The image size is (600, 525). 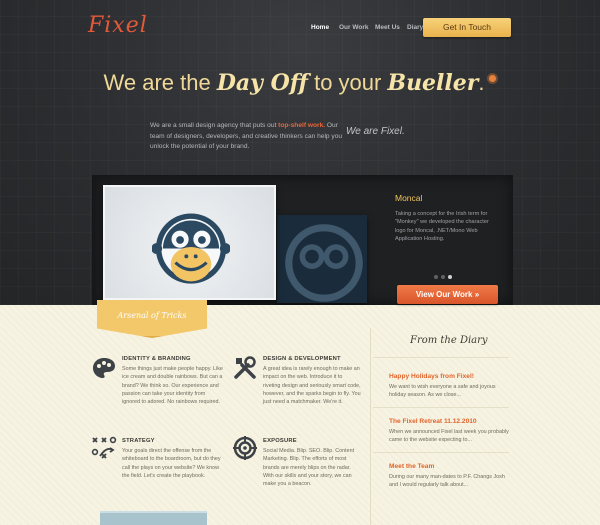 What do you see at coordinates (370, 426) in the screenshot?
I see `column-divider` at bounding box center [370, 426].